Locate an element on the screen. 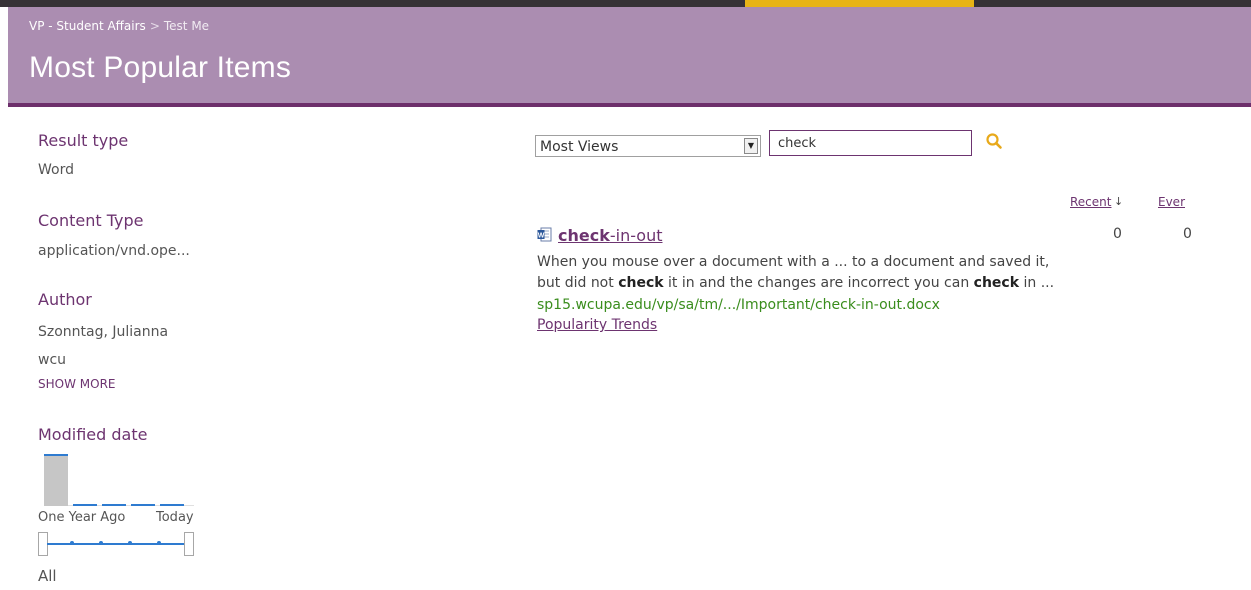 The image size is (1251, 590). breadcrumb-current: Test Me is located at coordinates (186, 26).